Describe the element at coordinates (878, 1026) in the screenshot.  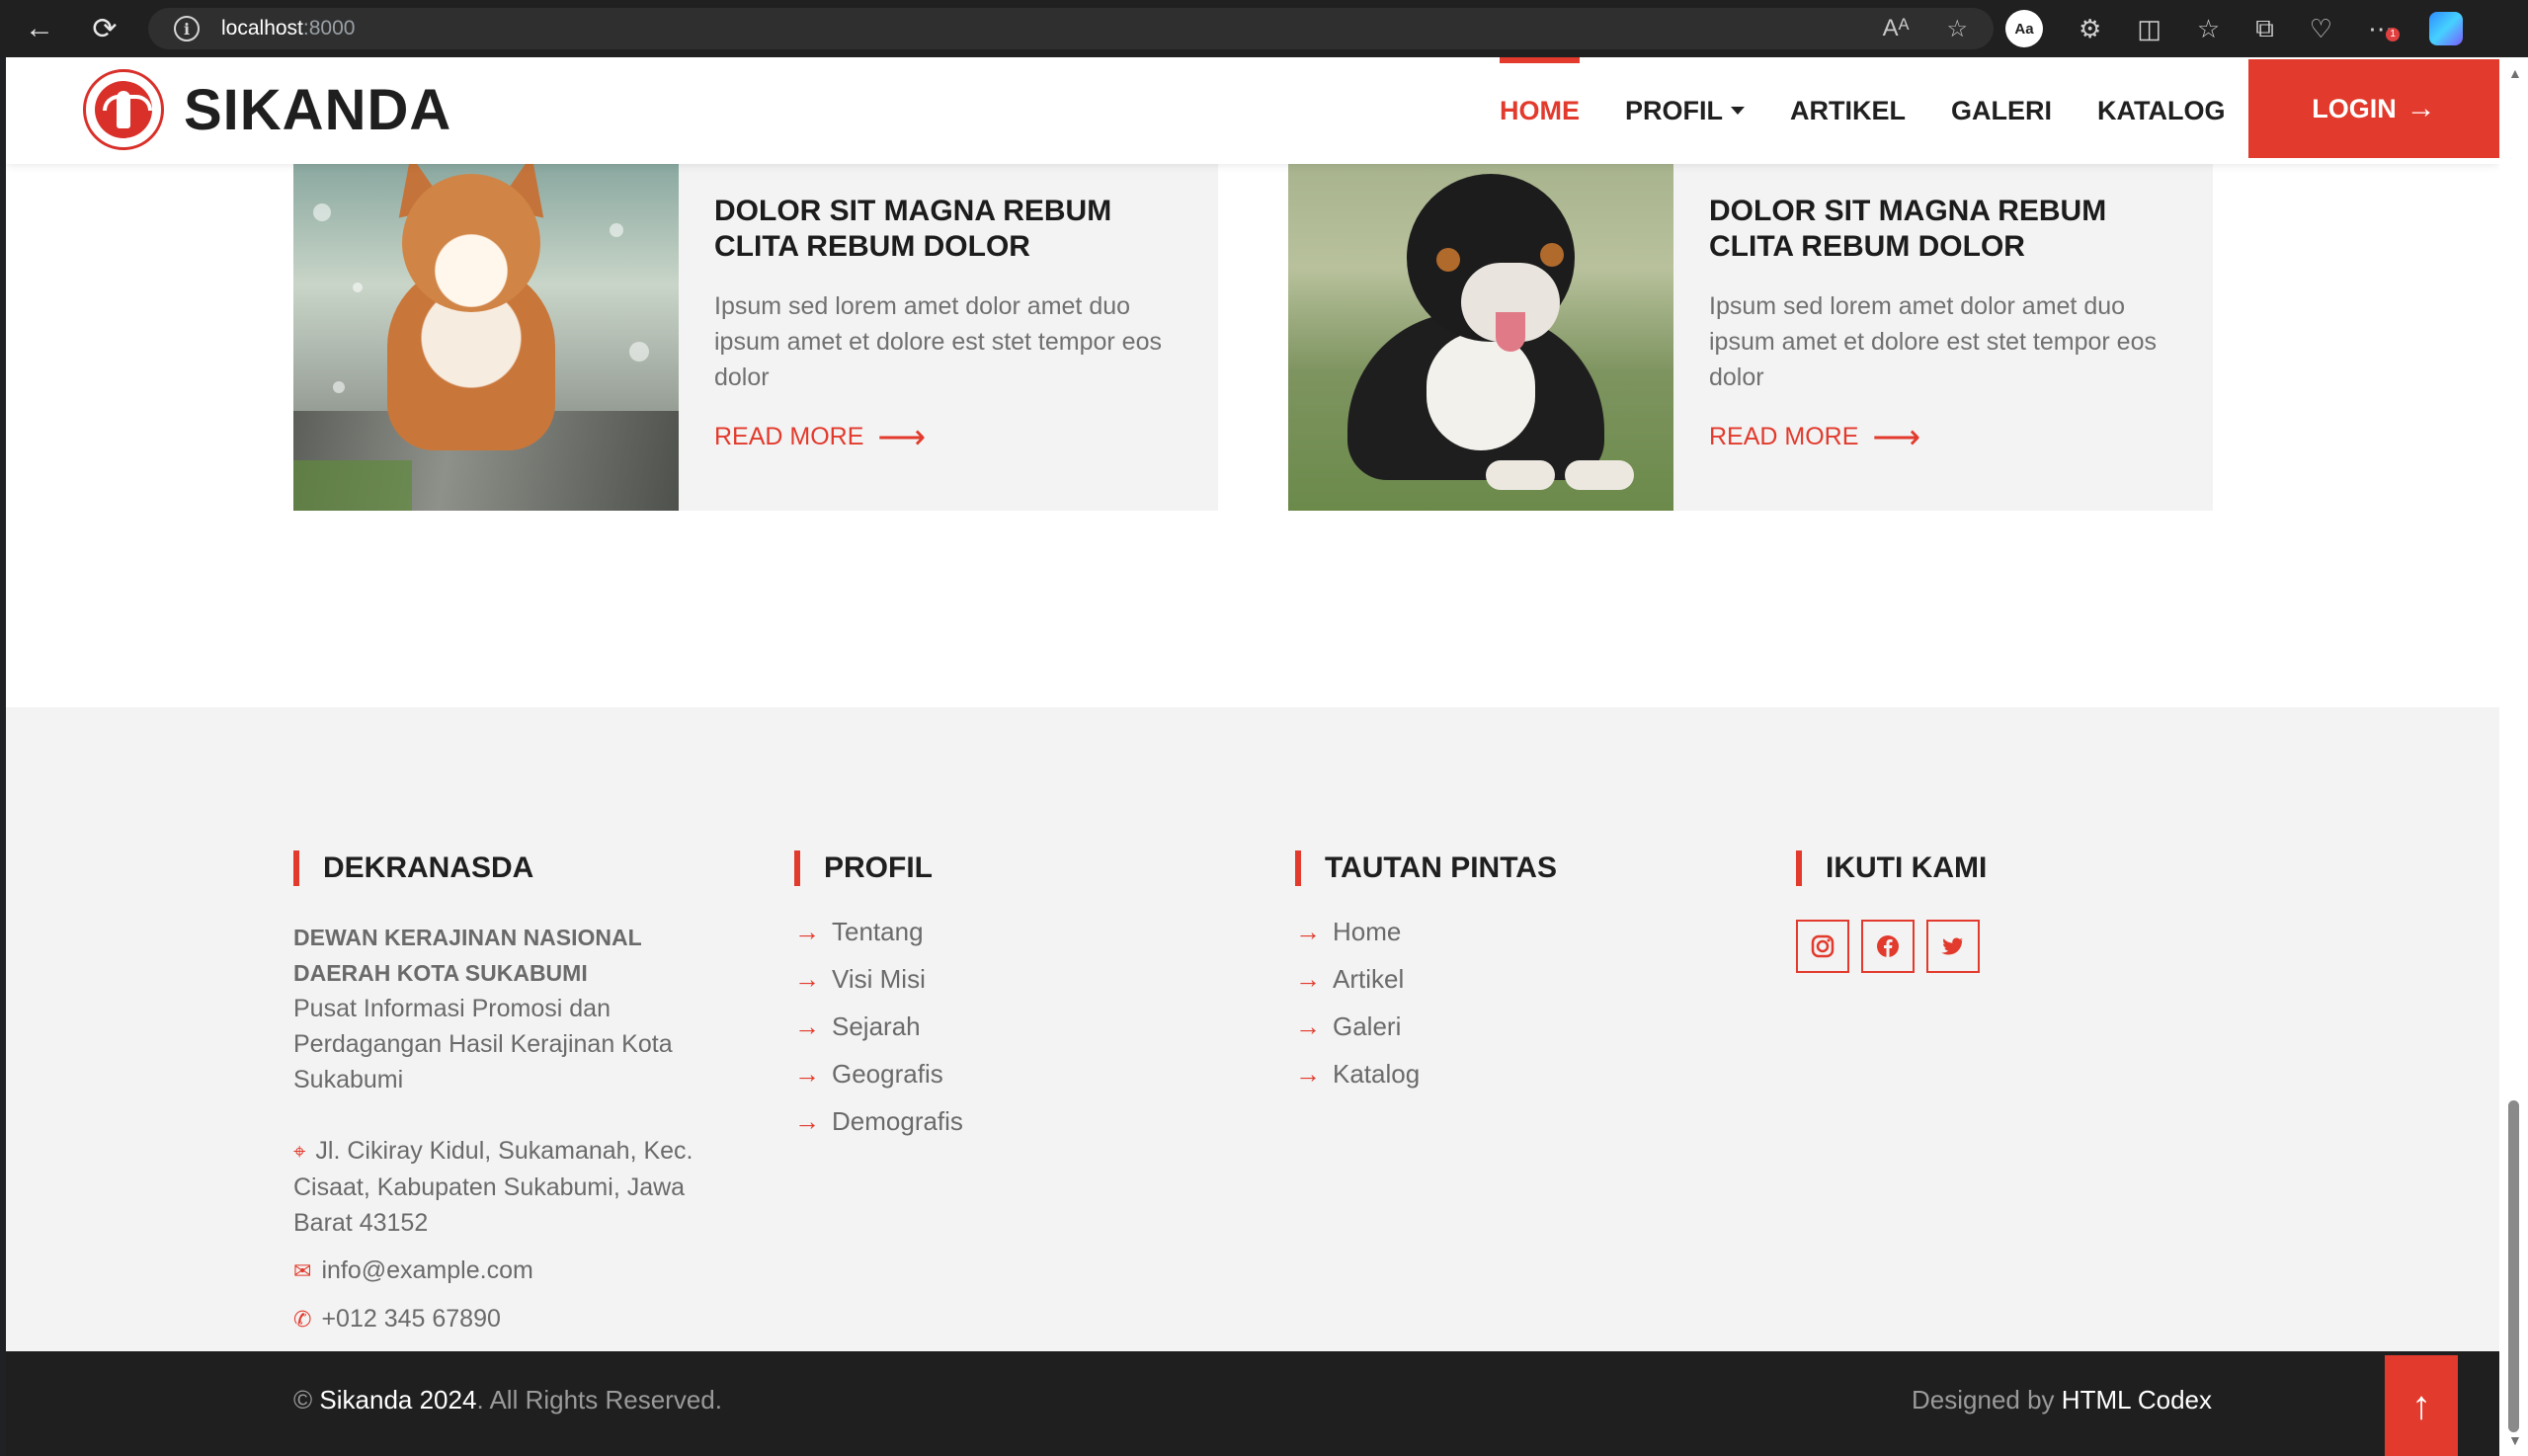
I see `footer-link-sejarah: → Sejarah` at that location.